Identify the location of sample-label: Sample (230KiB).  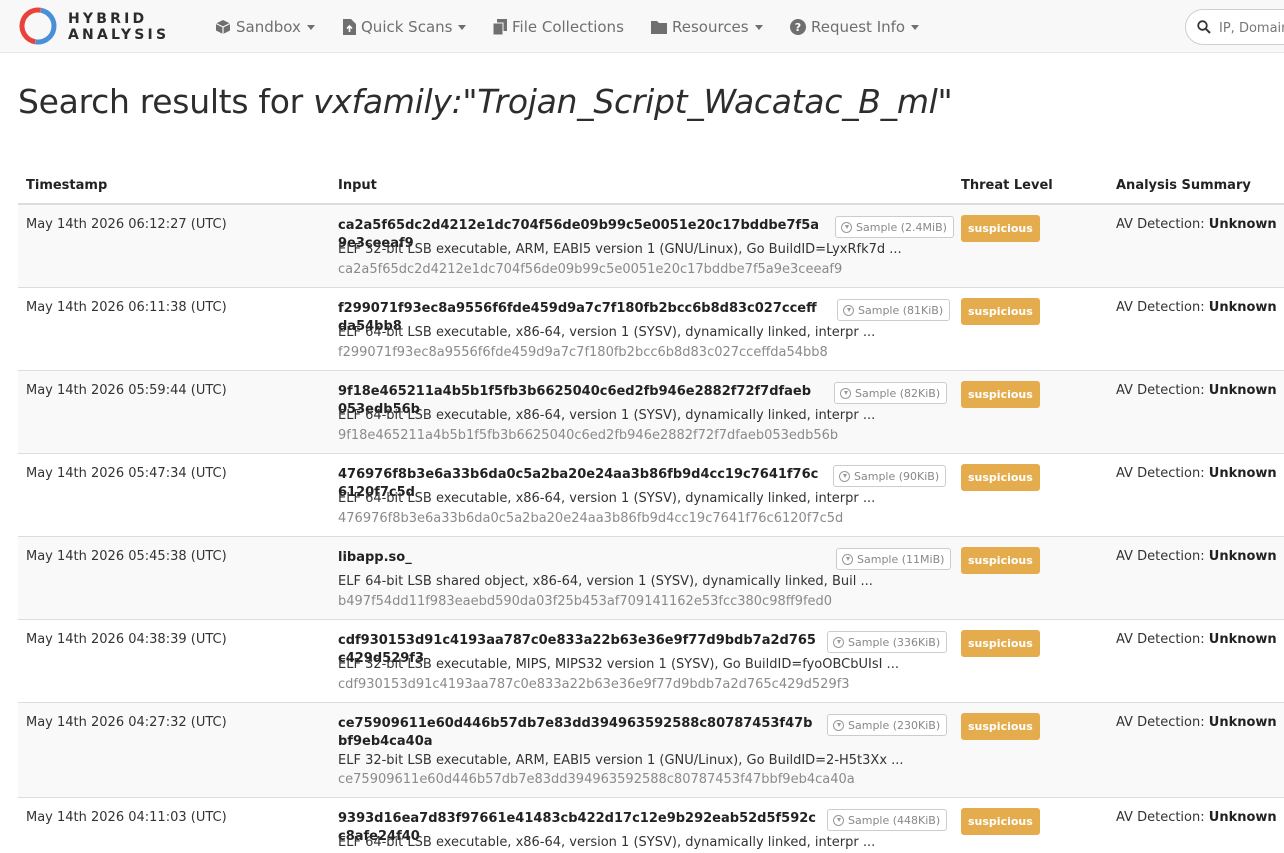
(894, 725).